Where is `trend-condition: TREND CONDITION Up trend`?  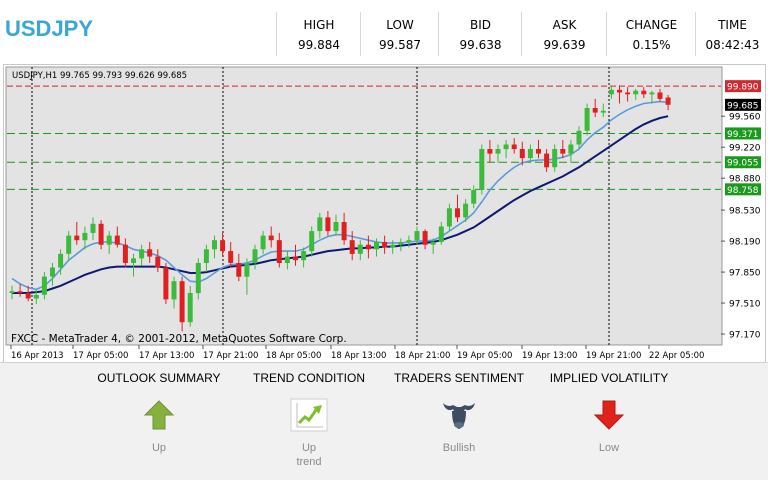
trend-condition: TREND CONDITION Up trend is located at coordinates (309, 420).